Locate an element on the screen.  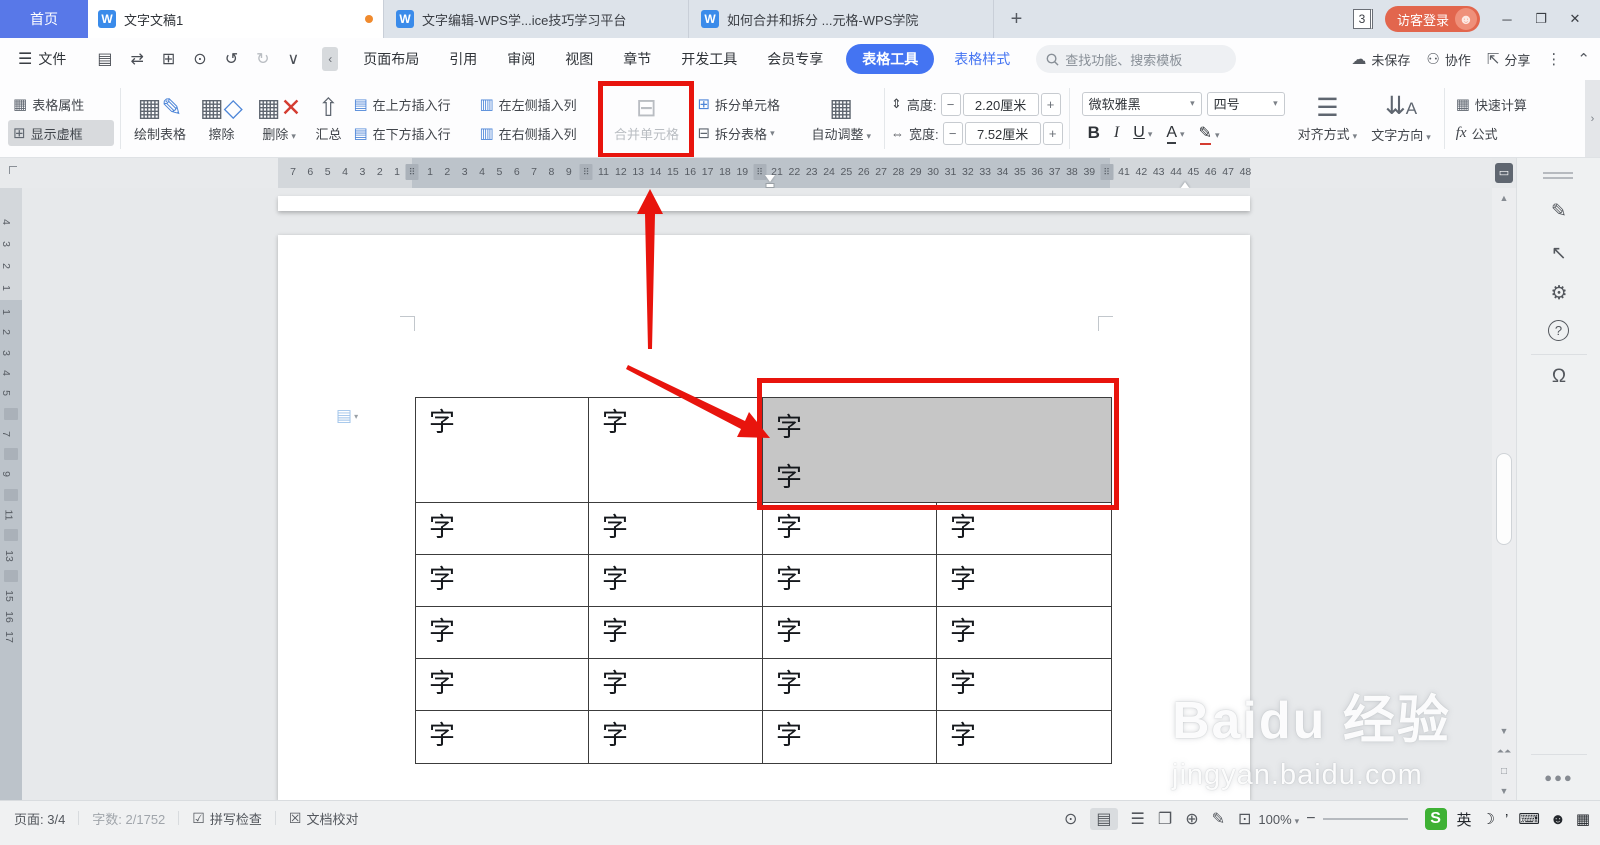
scroll-up-icon: ▲ is located at coordinates (1504, 198).